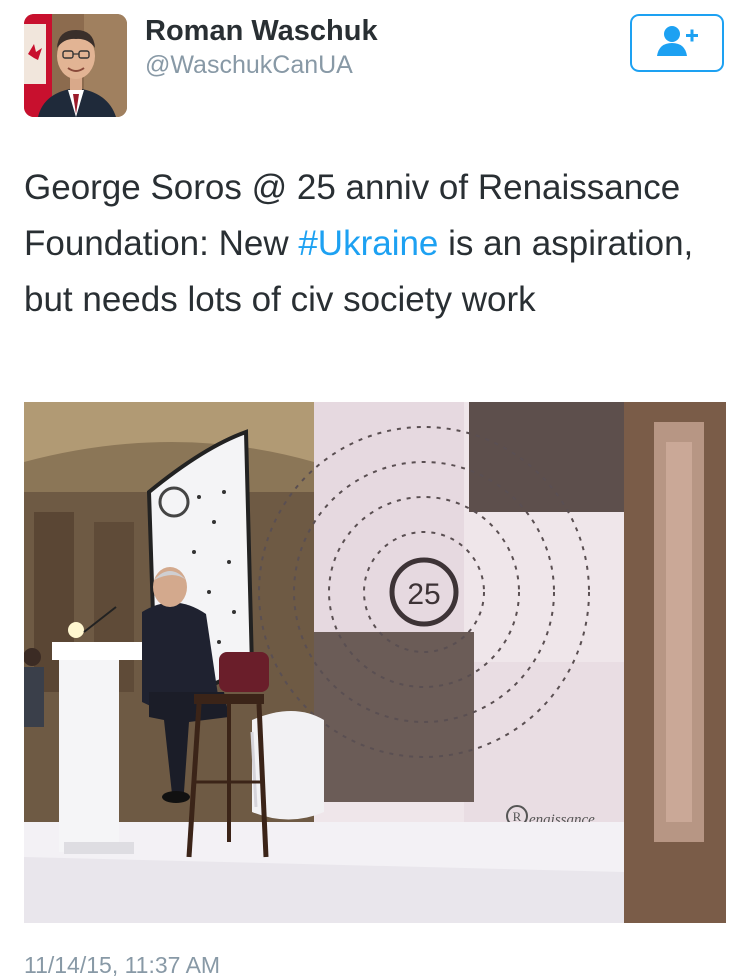 This screenshot has width=750, height=980. What do you see at coordinates (517, 816) in the screenshot?
I see `logo-initial: R` at bounding box center [517, 816].